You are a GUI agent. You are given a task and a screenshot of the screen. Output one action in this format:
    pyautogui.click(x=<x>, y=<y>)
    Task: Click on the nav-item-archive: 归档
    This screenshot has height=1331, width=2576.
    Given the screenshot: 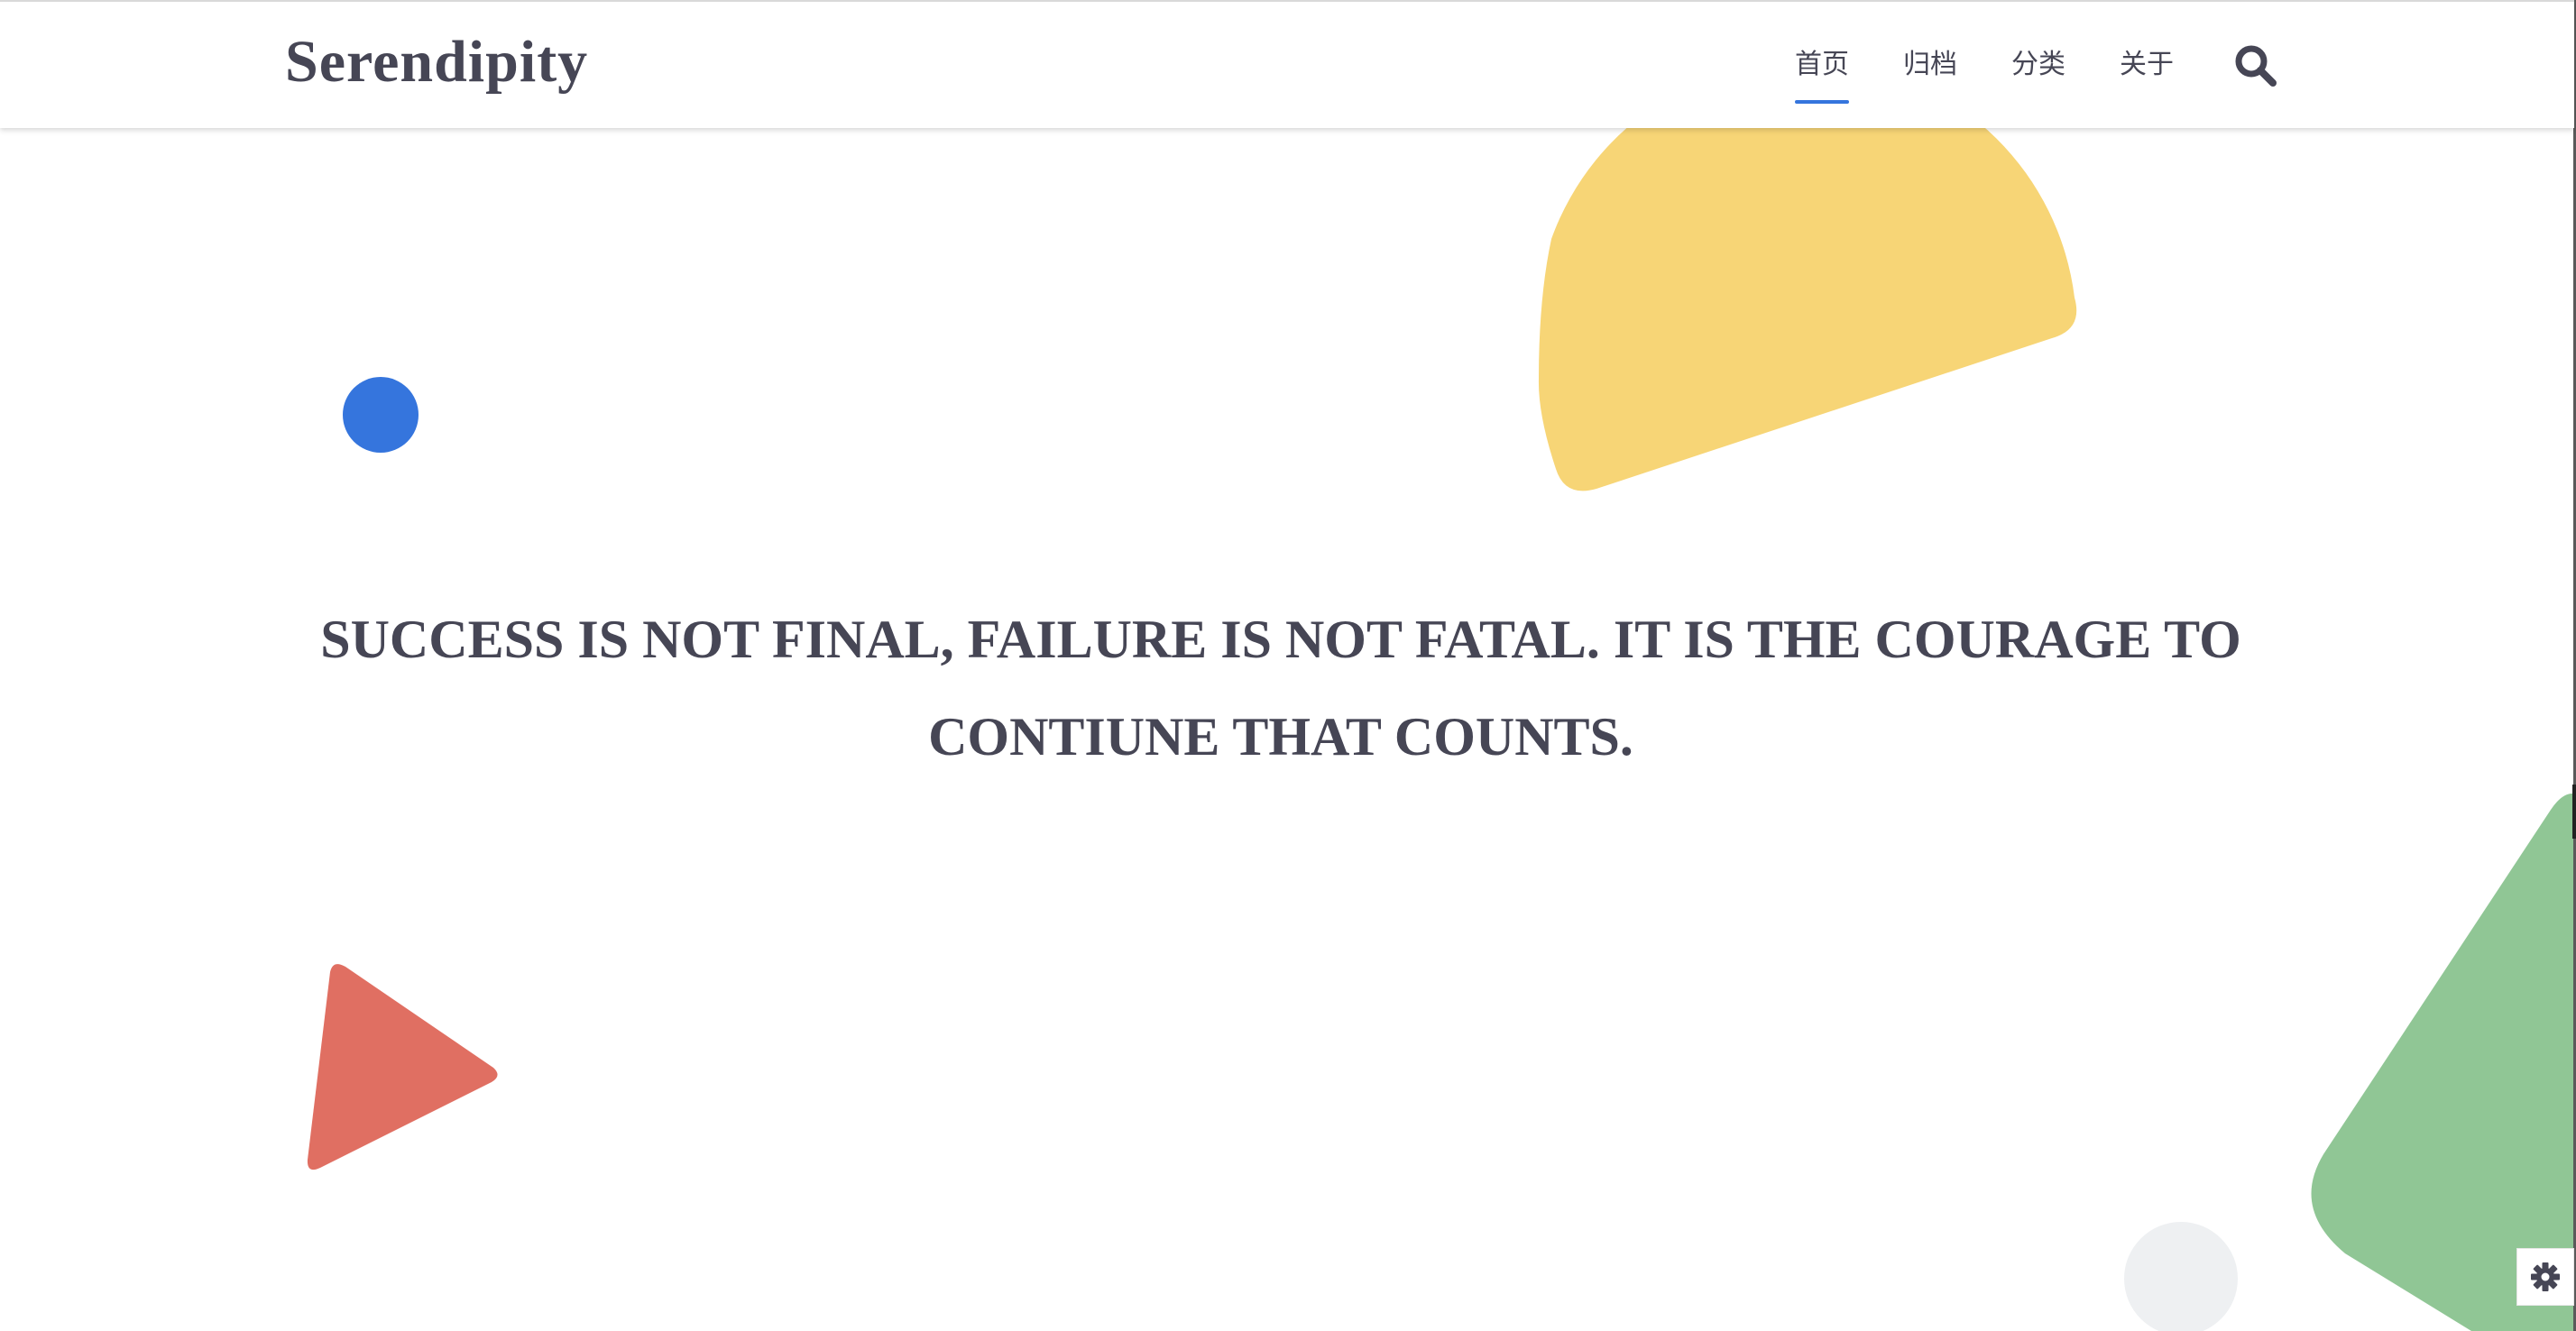 What is the action you would take?
    pyautogui.click(x=1930, y=64)
    